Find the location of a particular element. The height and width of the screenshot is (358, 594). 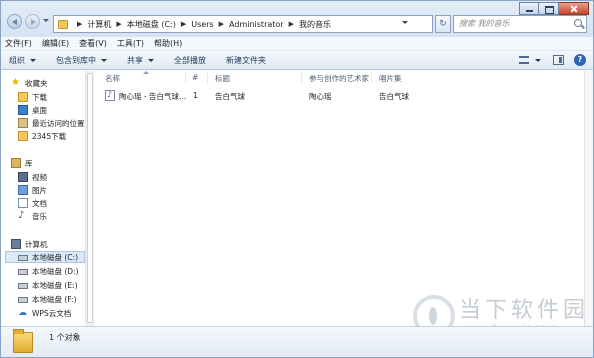

nav-label: 本地磁盘 (C:) is located at coordinates (55, 257).